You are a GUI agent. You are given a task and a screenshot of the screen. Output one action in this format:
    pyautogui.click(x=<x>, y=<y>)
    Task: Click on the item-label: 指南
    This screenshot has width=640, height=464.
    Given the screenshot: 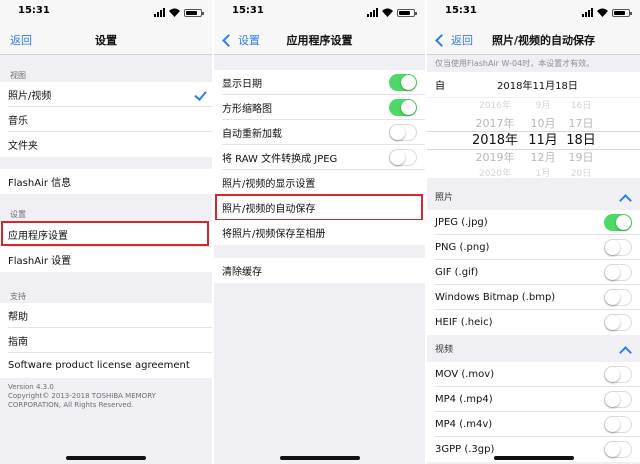 What is the action you would take?
    pyautogui.click(x=18, y=342)
    